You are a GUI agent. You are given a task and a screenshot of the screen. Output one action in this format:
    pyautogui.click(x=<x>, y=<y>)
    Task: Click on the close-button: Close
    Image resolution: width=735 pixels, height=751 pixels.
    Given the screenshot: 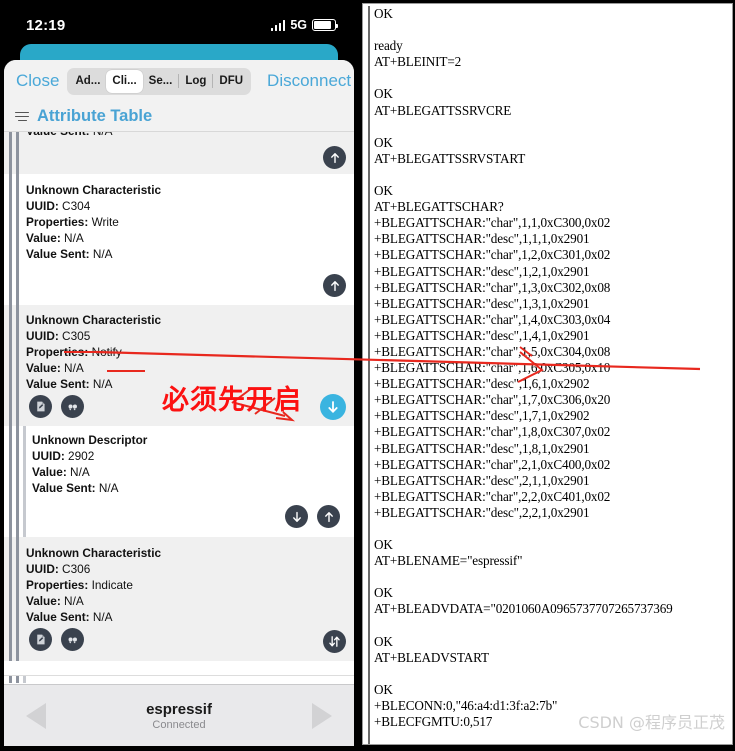 What is the action you would take?
    pyautogui.click(x=37, y=81)
    